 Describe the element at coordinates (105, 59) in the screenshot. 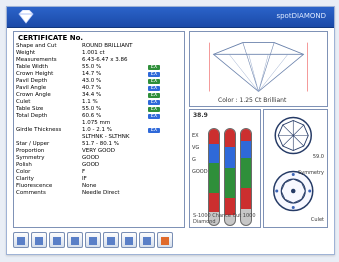

I see `certificate-row-value: 6.43-6.47 x 3.86` at that location.